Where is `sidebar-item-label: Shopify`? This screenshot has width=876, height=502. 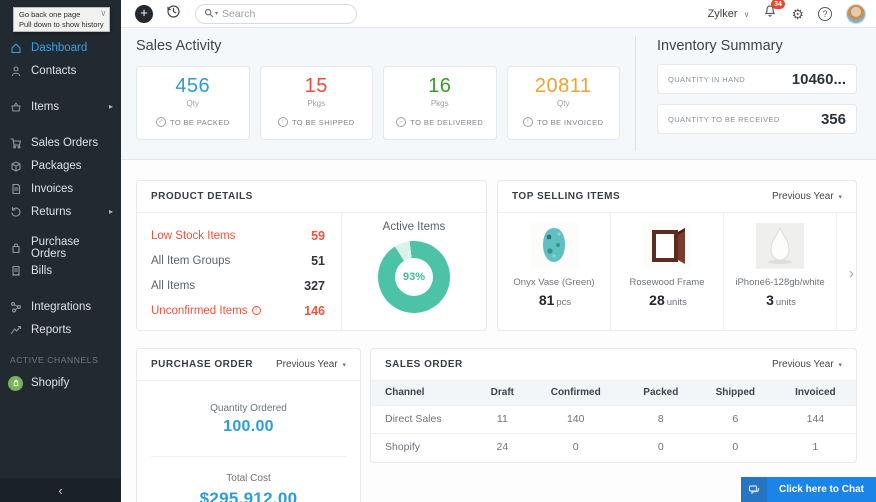 sidebar-item-label: Shopify is located at coordinates (50, 383).